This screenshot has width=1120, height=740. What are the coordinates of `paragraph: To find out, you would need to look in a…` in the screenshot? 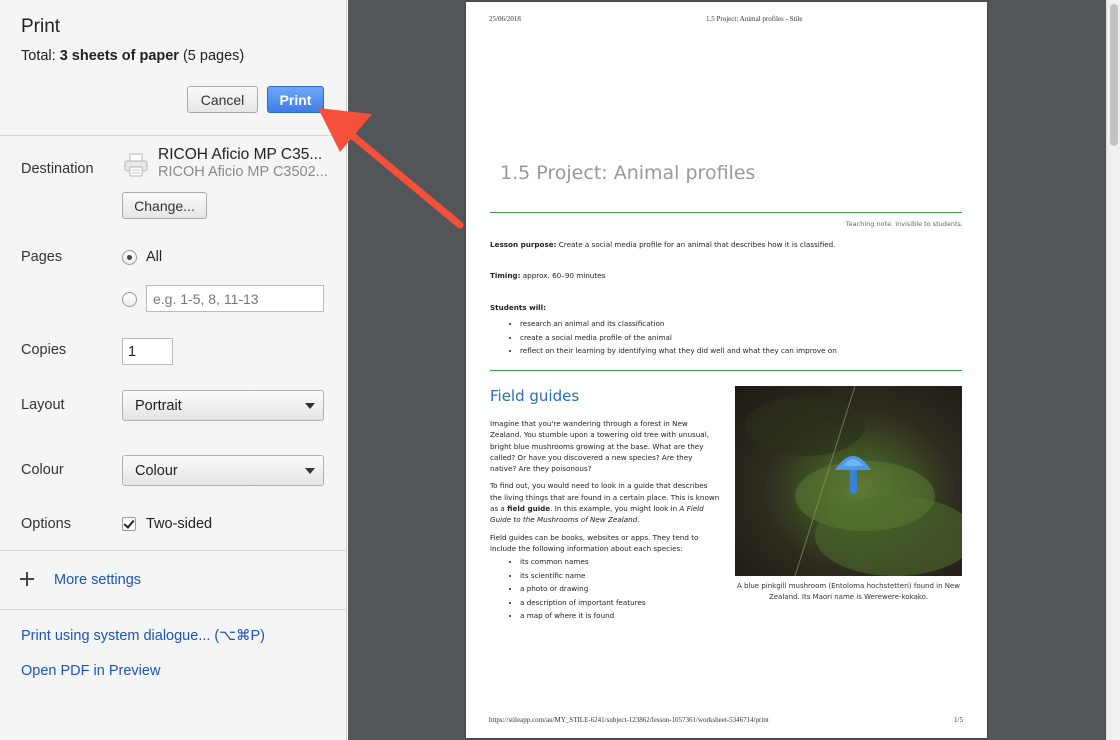 It's located at (605, 503).